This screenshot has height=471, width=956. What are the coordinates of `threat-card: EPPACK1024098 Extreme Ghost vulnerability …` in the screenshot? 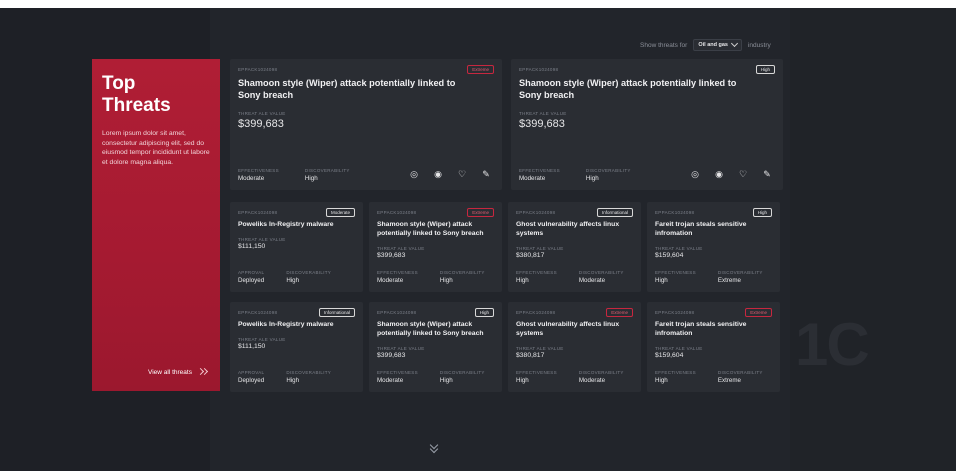 It's located at (574, 347).